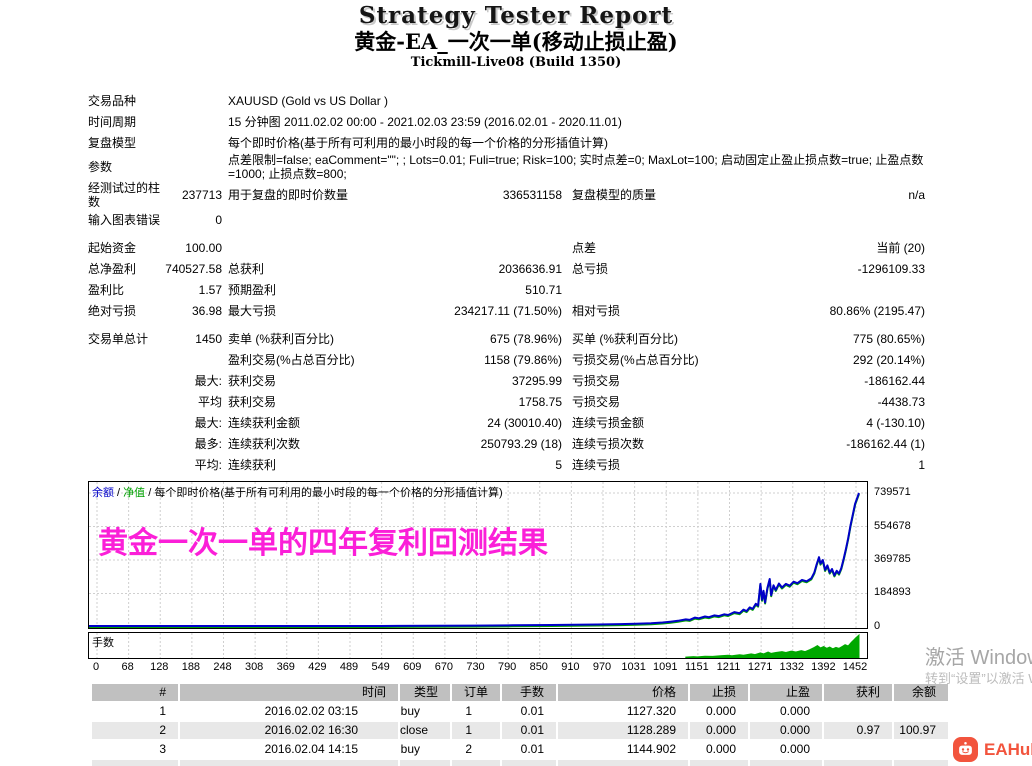 This screenshot has height=766, width=1032. Describe the element at coordinates (608, 422) in the screenshot. I see `summary-label: 连续亏损金额` at that location.